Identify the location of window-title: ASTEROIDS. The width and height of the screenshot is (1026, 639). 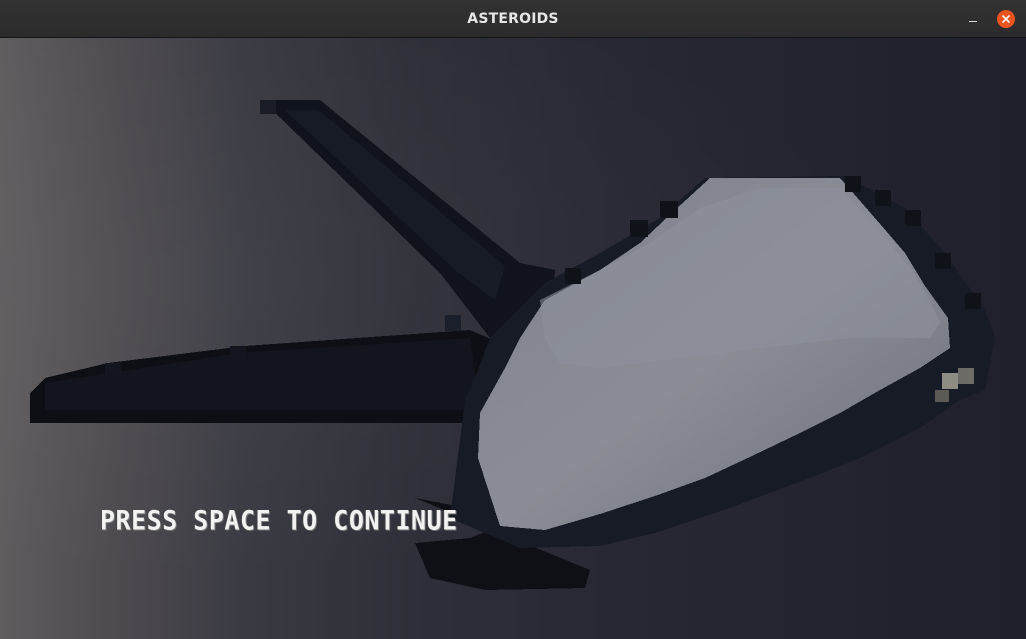
(513, 19).